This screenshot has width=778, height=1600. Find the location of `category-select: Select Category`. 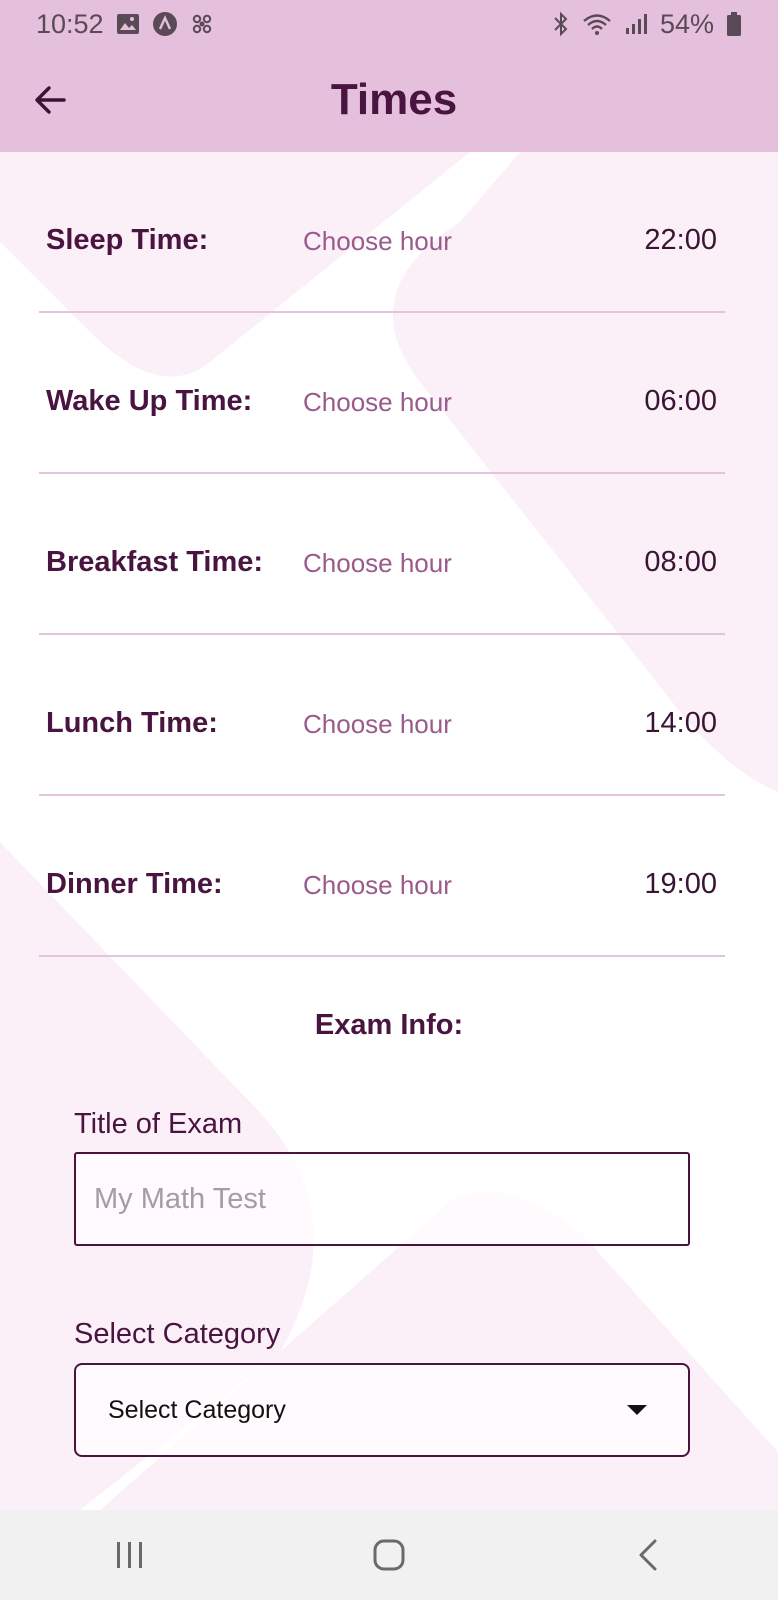

category-select: Select Category is located at coordinates (382, 1410).